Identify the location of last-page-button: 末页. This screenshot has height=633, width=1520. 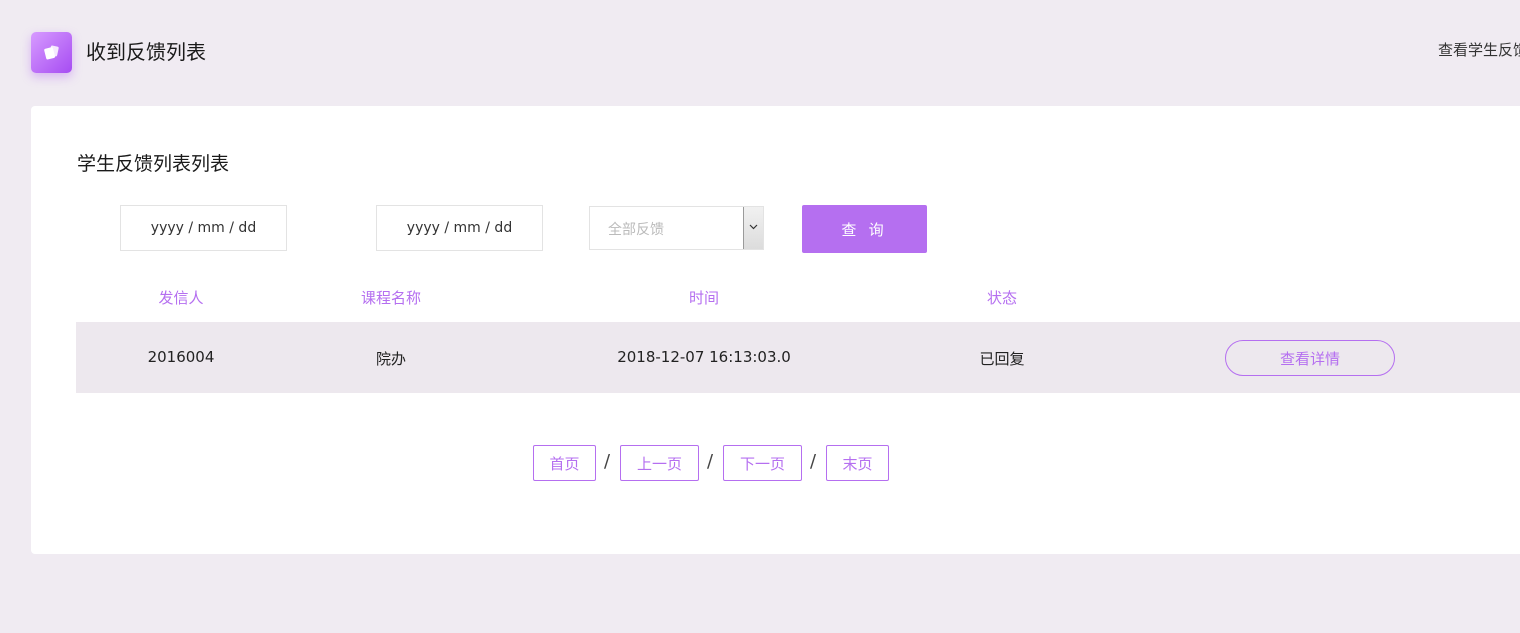
(857, 463).